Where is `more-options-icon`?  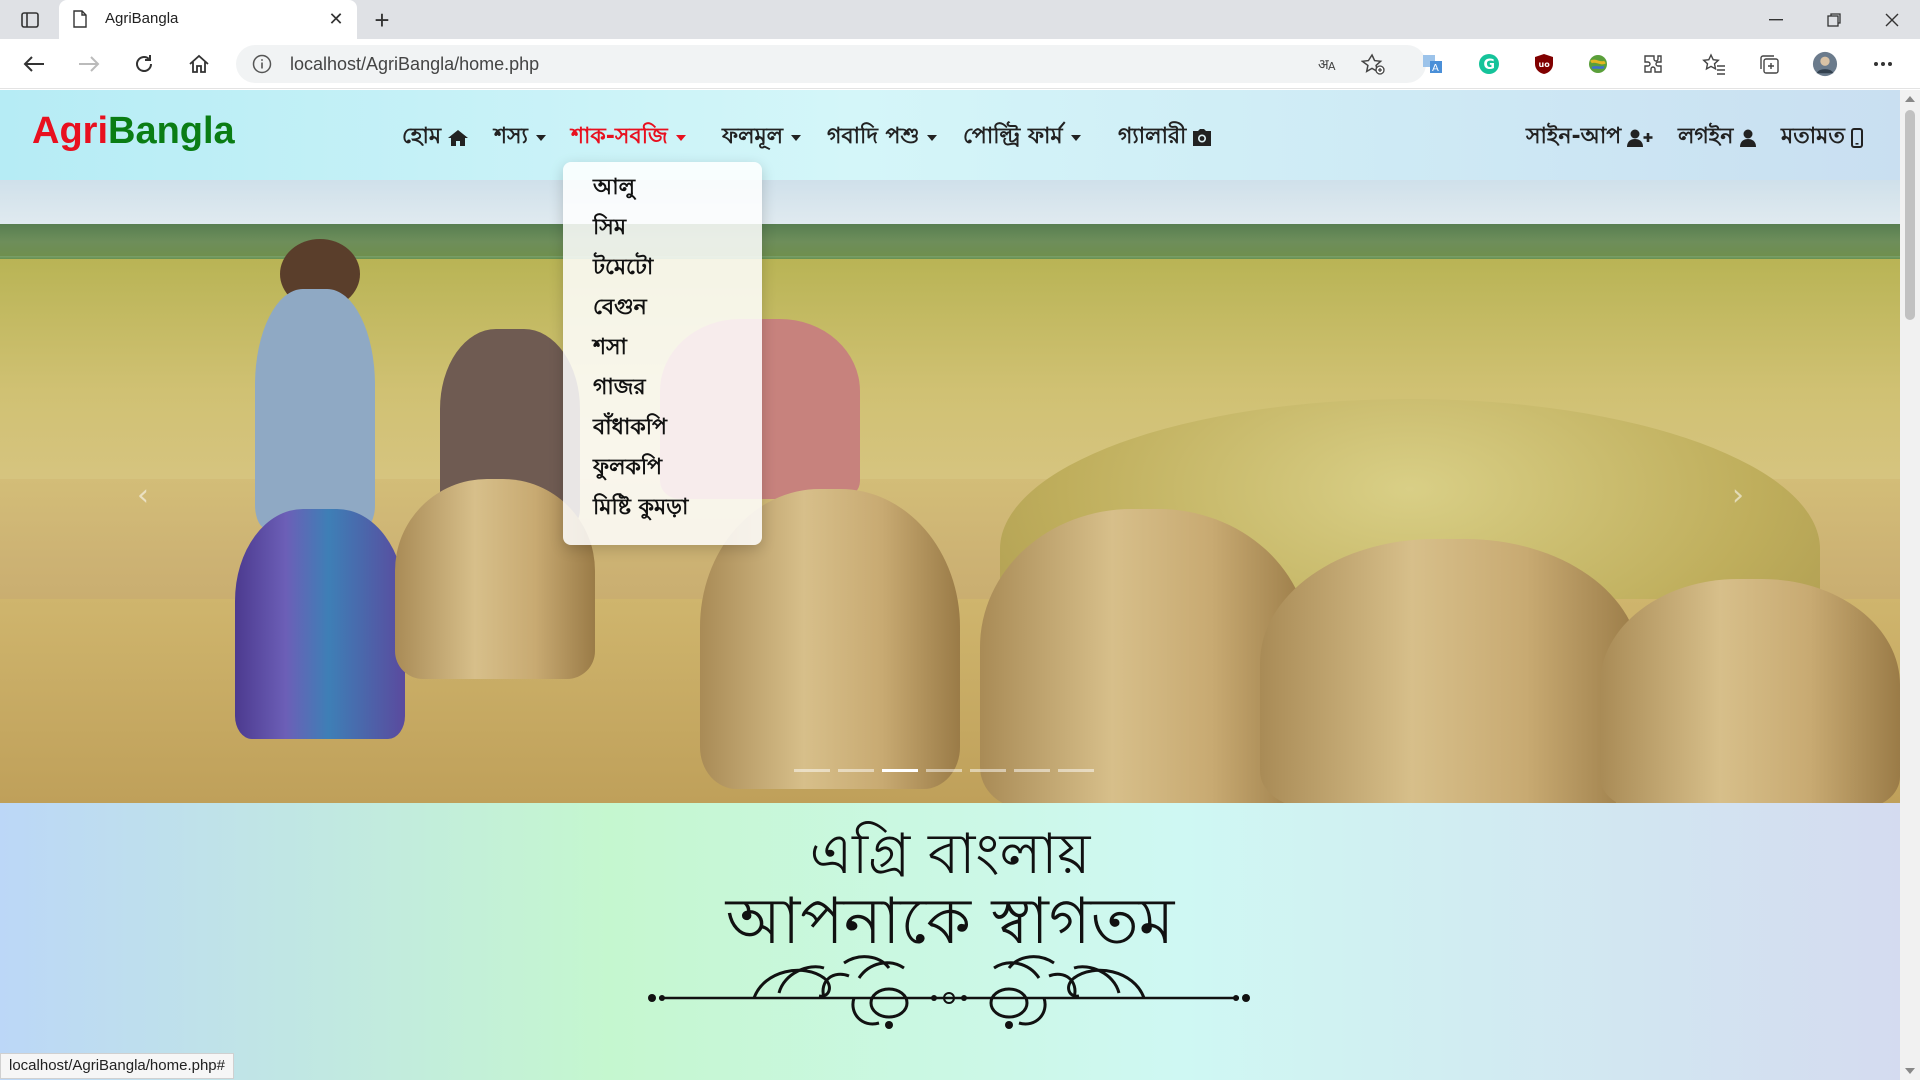
more-options-icon is located at coordinates (1883, 64).